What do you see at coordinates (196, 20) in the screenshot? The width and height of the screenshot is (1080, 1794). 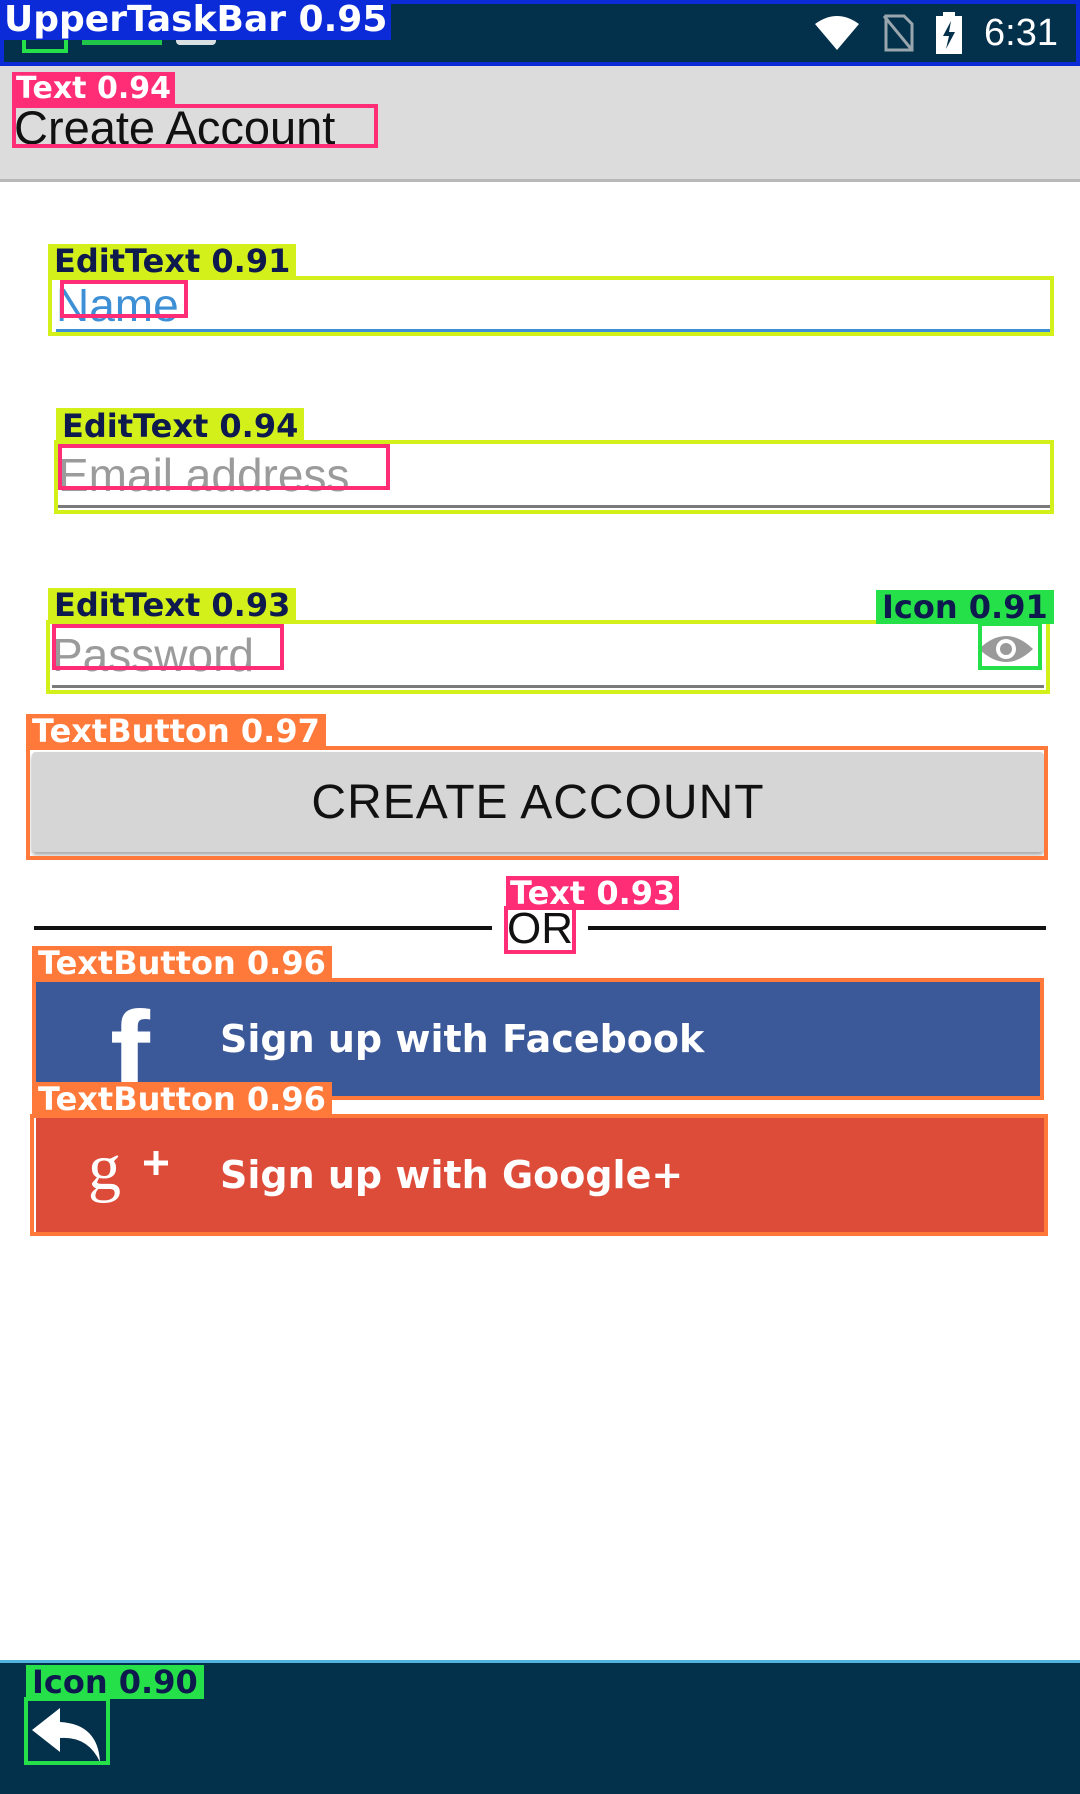 I see `detection-label: UpperTaskBar 0.95` at bounding box center [196, 20].